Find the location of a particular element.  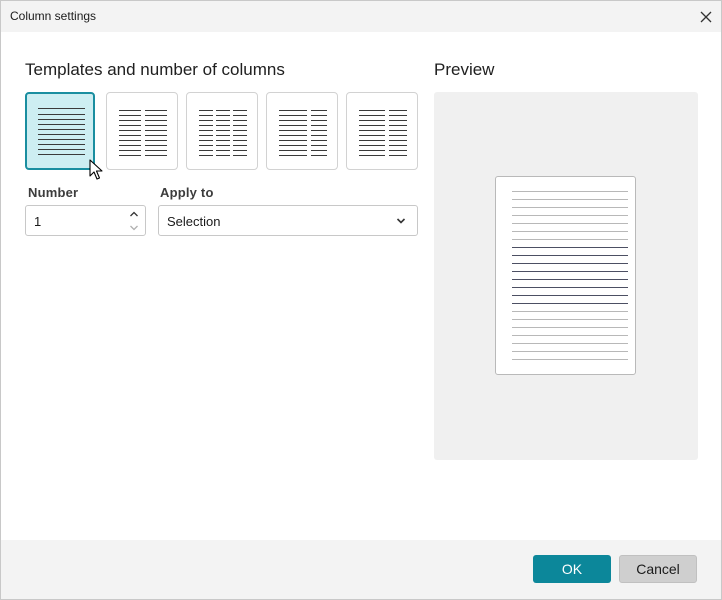

apply-to-label: Apply to is located at coordinates (187, 192).